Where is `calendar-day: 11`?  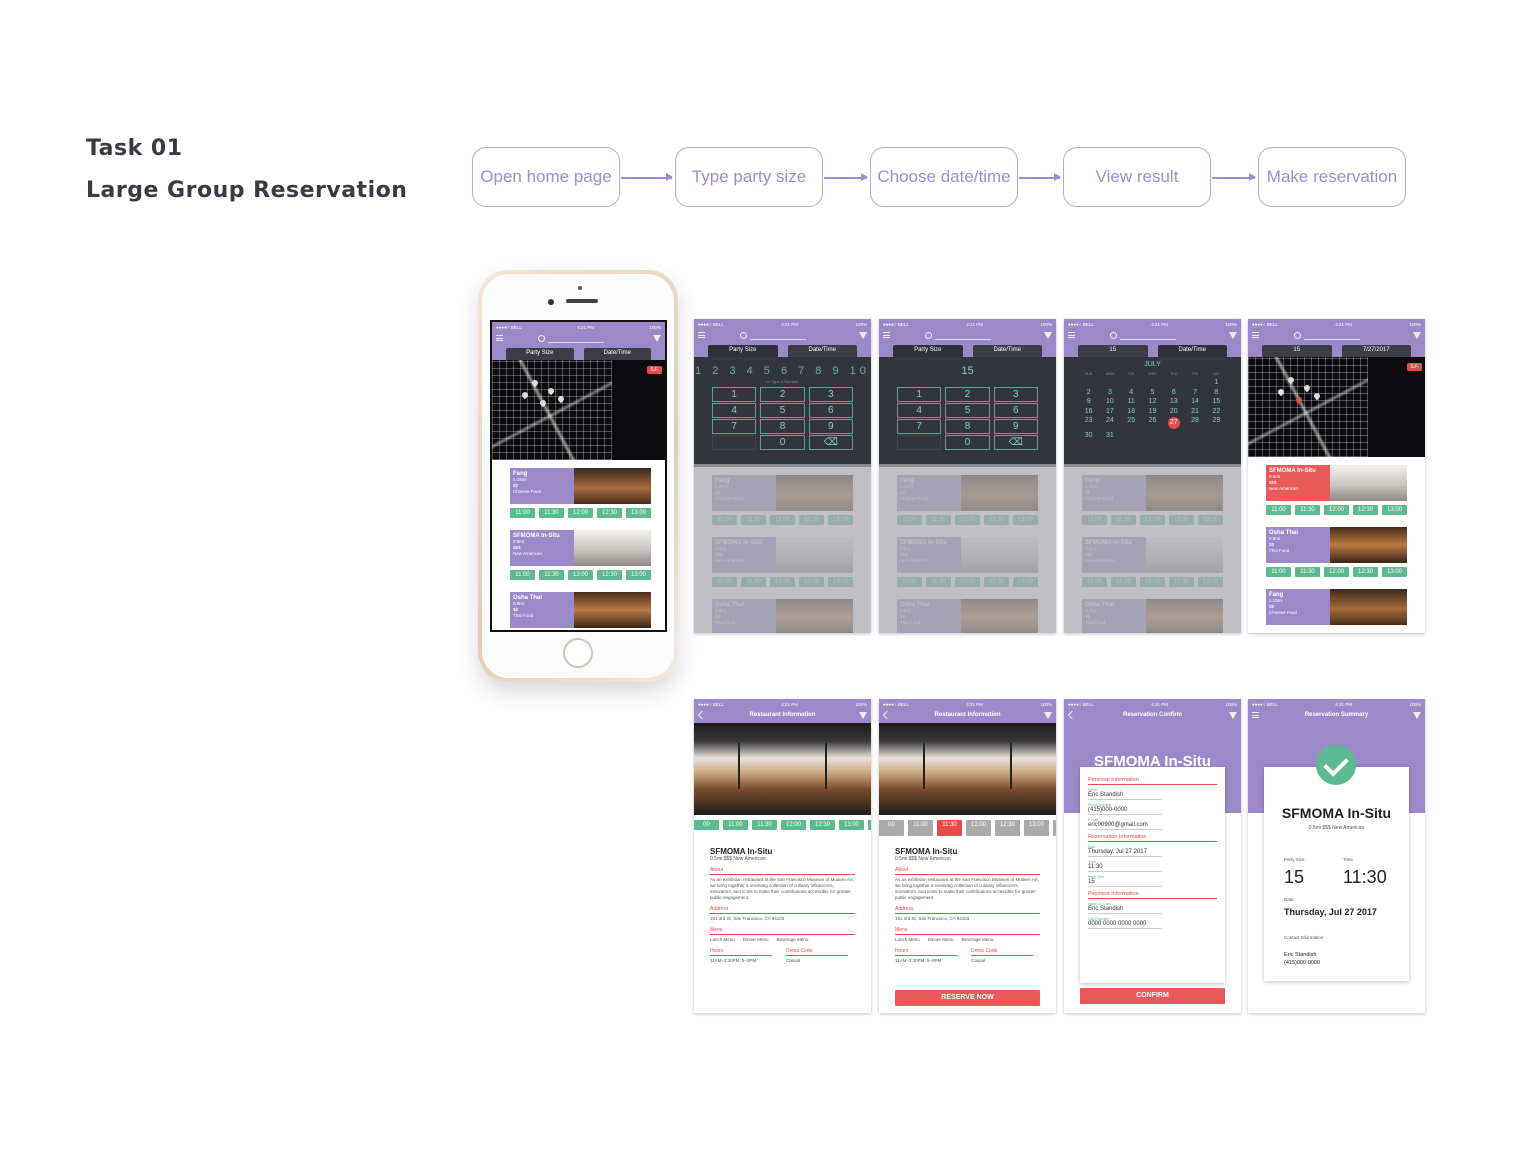 calendar-day: 11 is located at coordinates (1131, 401).